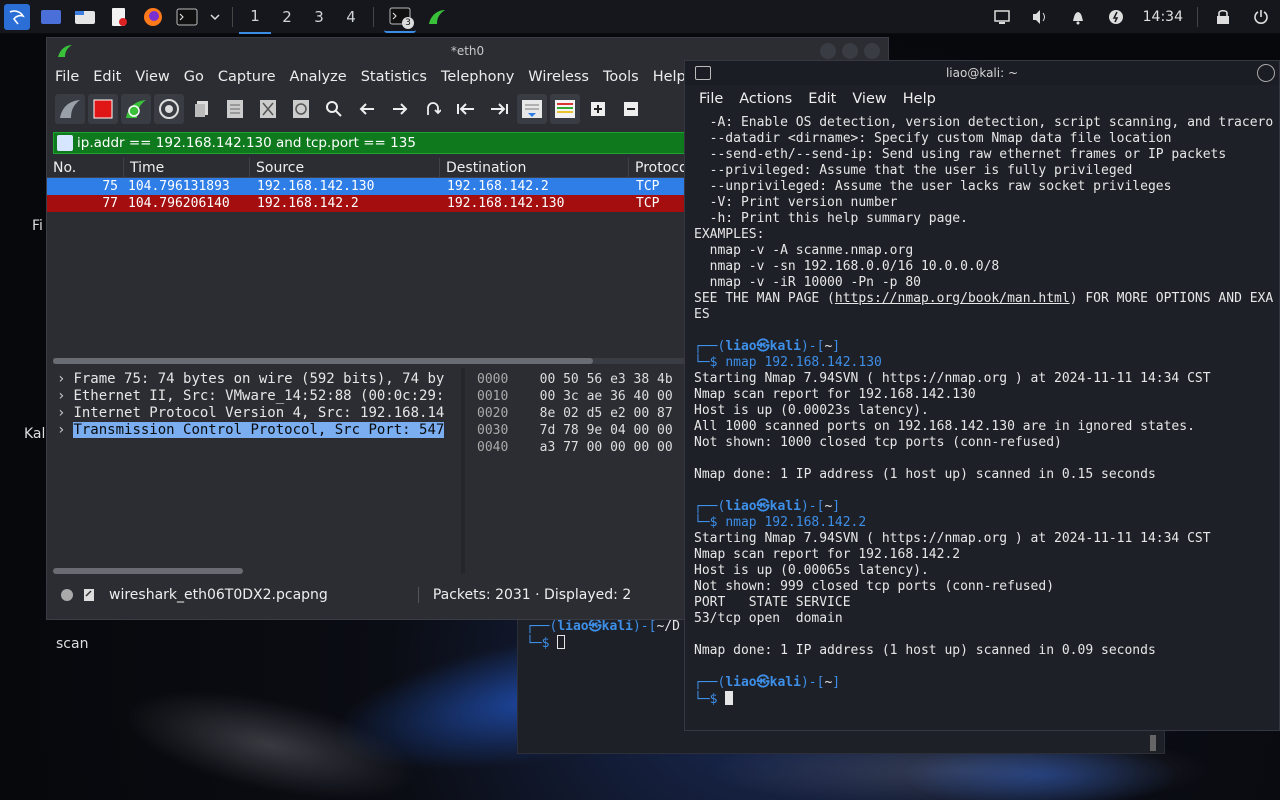 The image size is (1280, 800). I want to click on column-header-protocol: Protocol, so click(660, 167).